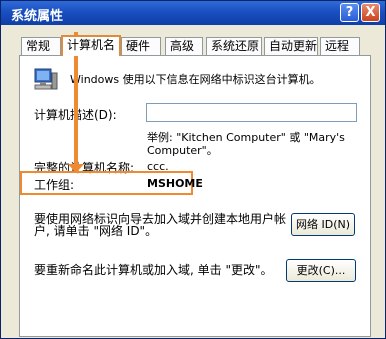 The height and width of the screenshot is (339, 386). I want to click on tab-computer-name: 计算机名, so click(91, 45).